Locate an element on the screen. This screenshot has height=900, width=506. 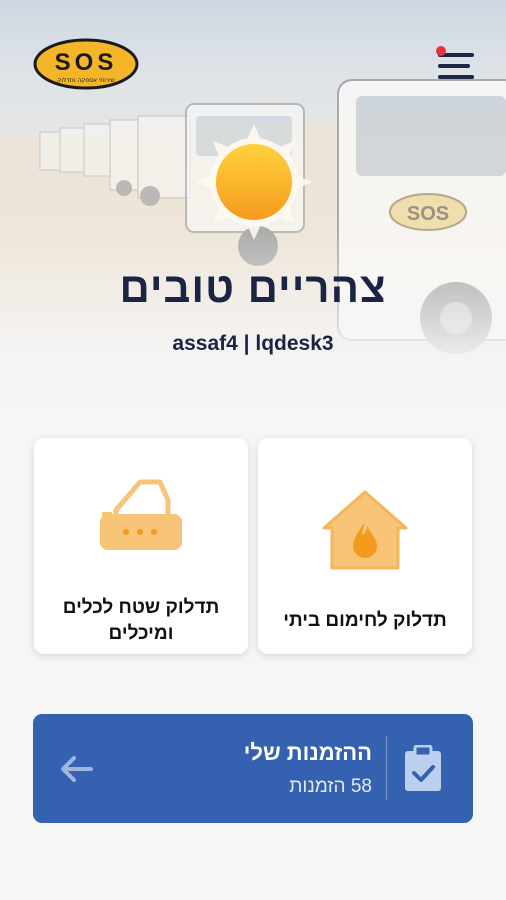
sos-logo: SOS שירותי אספקה ותדלוק is located at coordinates (86, 64).